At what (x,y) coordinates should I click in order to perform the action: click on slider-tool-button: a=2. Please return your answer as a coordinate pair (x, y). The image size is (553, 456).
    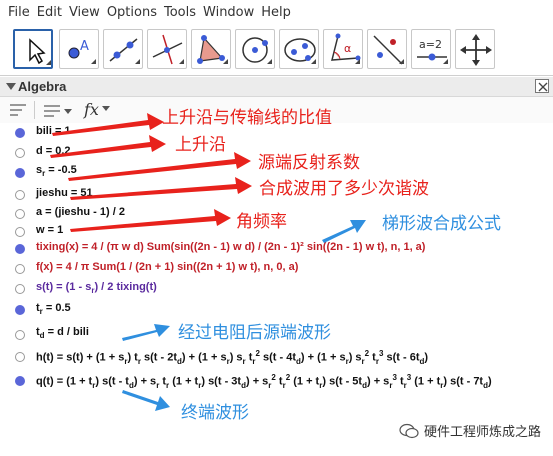
    Looking at the image, I should click on (431, 49).